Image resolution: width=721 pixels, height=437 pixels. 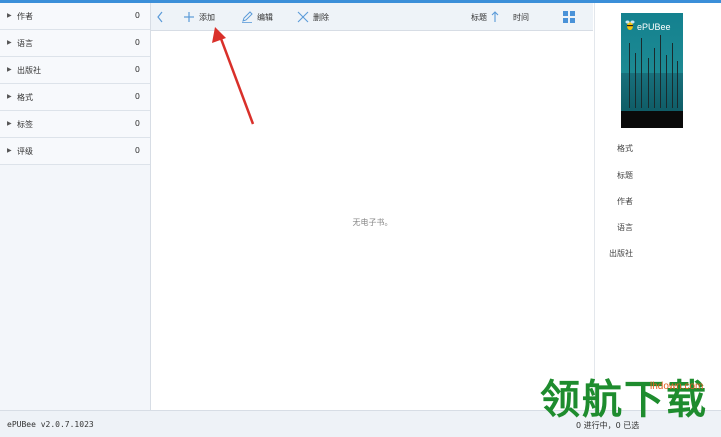 I want to click on sidebar-item-language: ▶ 语言 0, so click(x=75, y=43).